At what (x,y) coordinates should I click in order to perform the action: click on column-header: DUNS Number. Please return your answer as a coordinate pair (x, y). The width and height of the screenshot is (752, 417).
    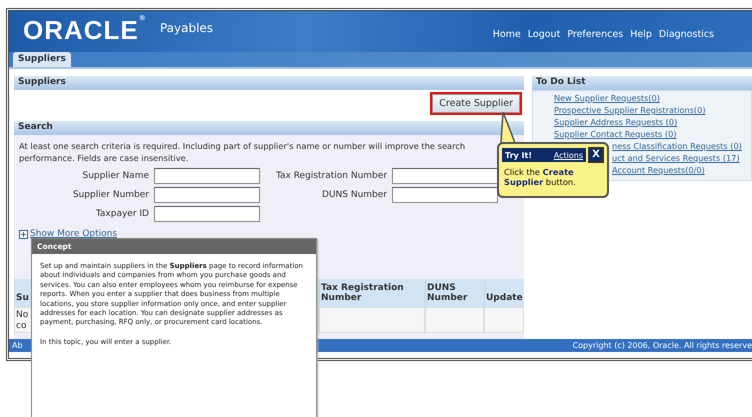
    Looking at the image, I should click on (454, 292).